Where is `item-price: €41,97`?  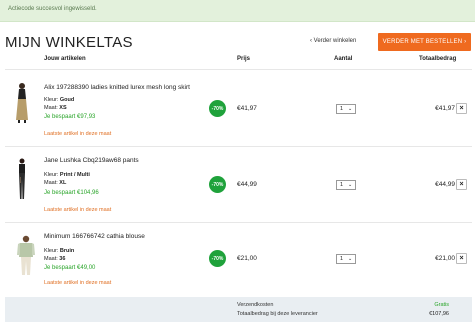 item-price: €41,97 is located at coordinates (247, 108).